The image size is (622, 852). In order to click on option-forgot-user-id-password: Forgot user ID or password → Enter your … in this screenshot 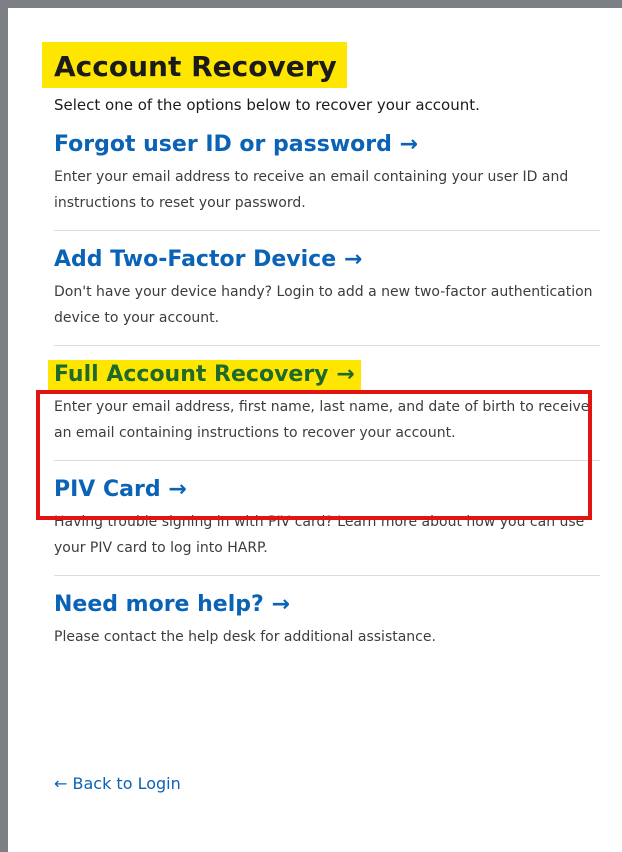, I will do `click(327, 173)`.